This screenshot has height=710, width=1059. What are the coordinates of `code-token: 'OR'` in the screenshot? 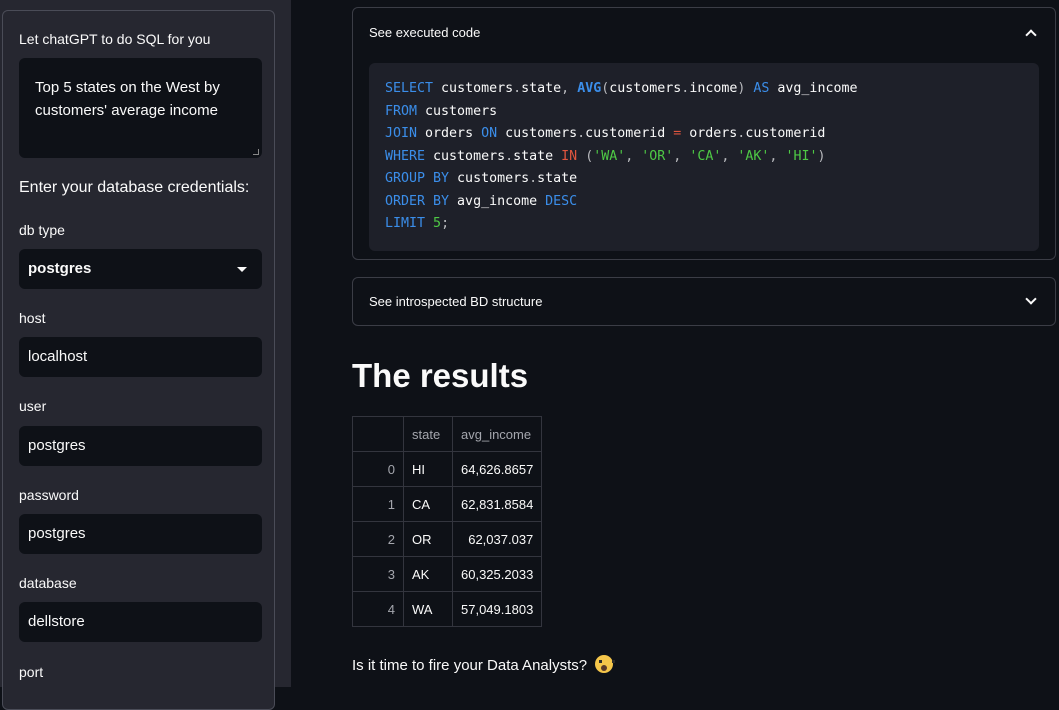 It's located at (657, 156).